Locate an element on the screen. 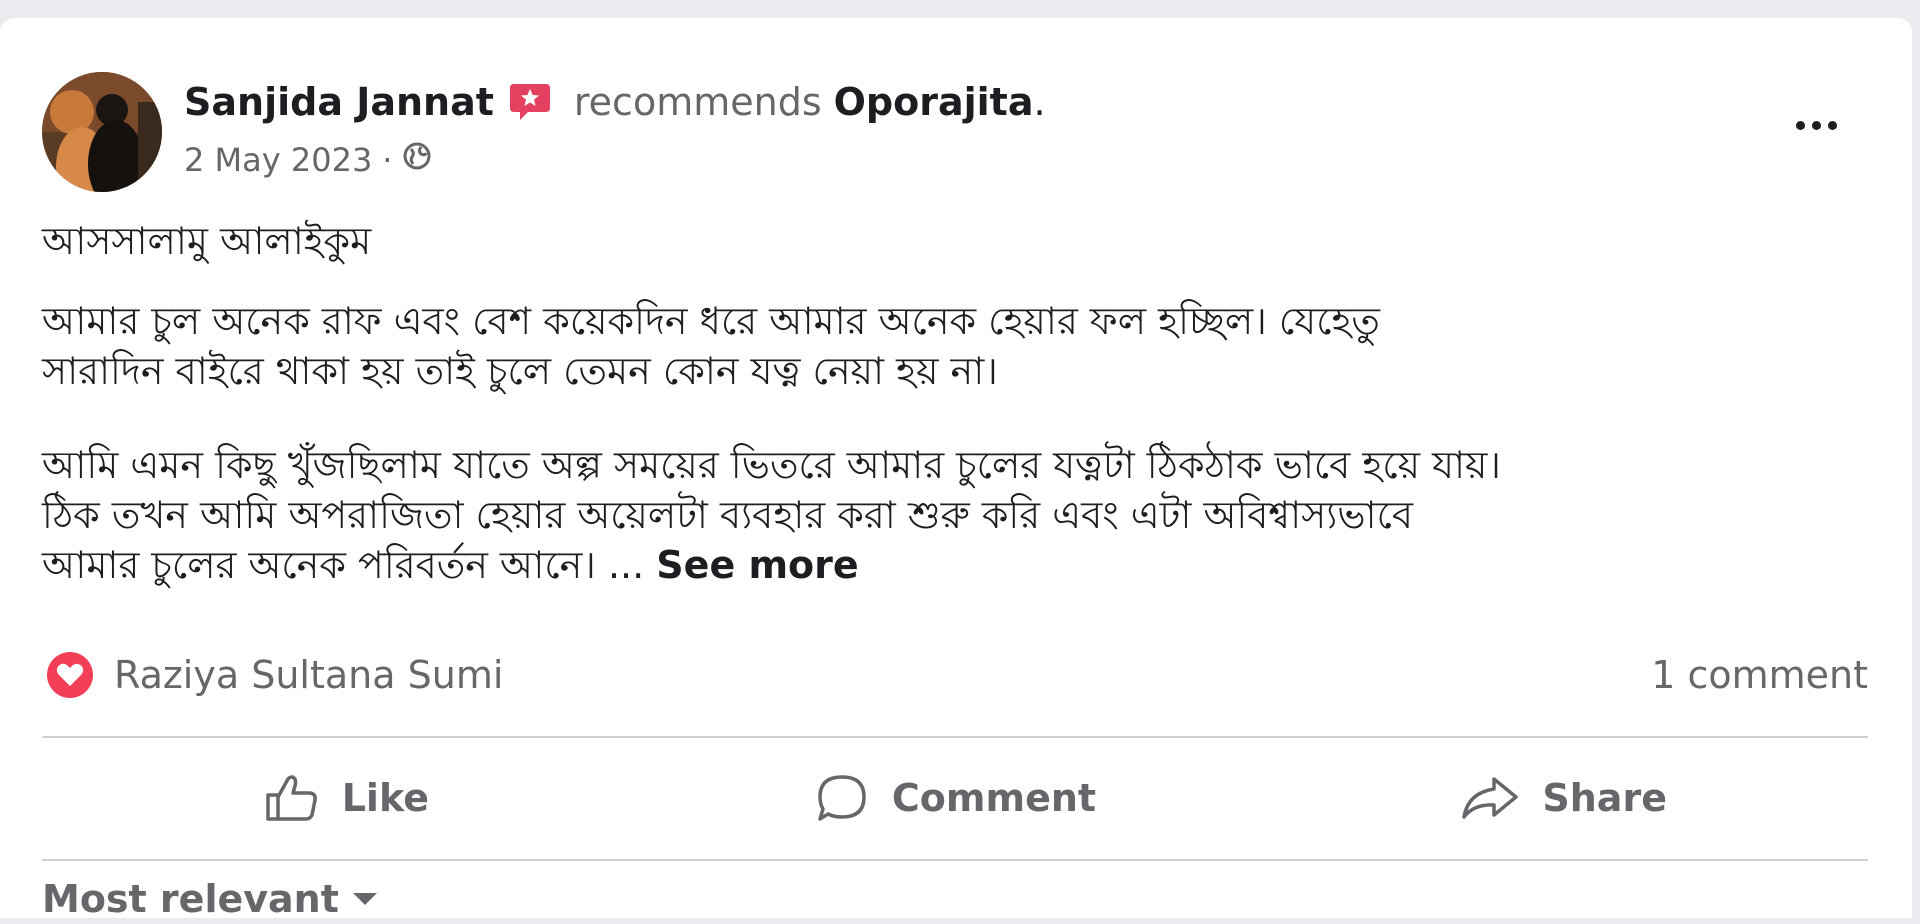 This screenshot has height=924, width=1920. post-paragraph: আসসালামু আলাইকুম is located at coordinates (207, 241).